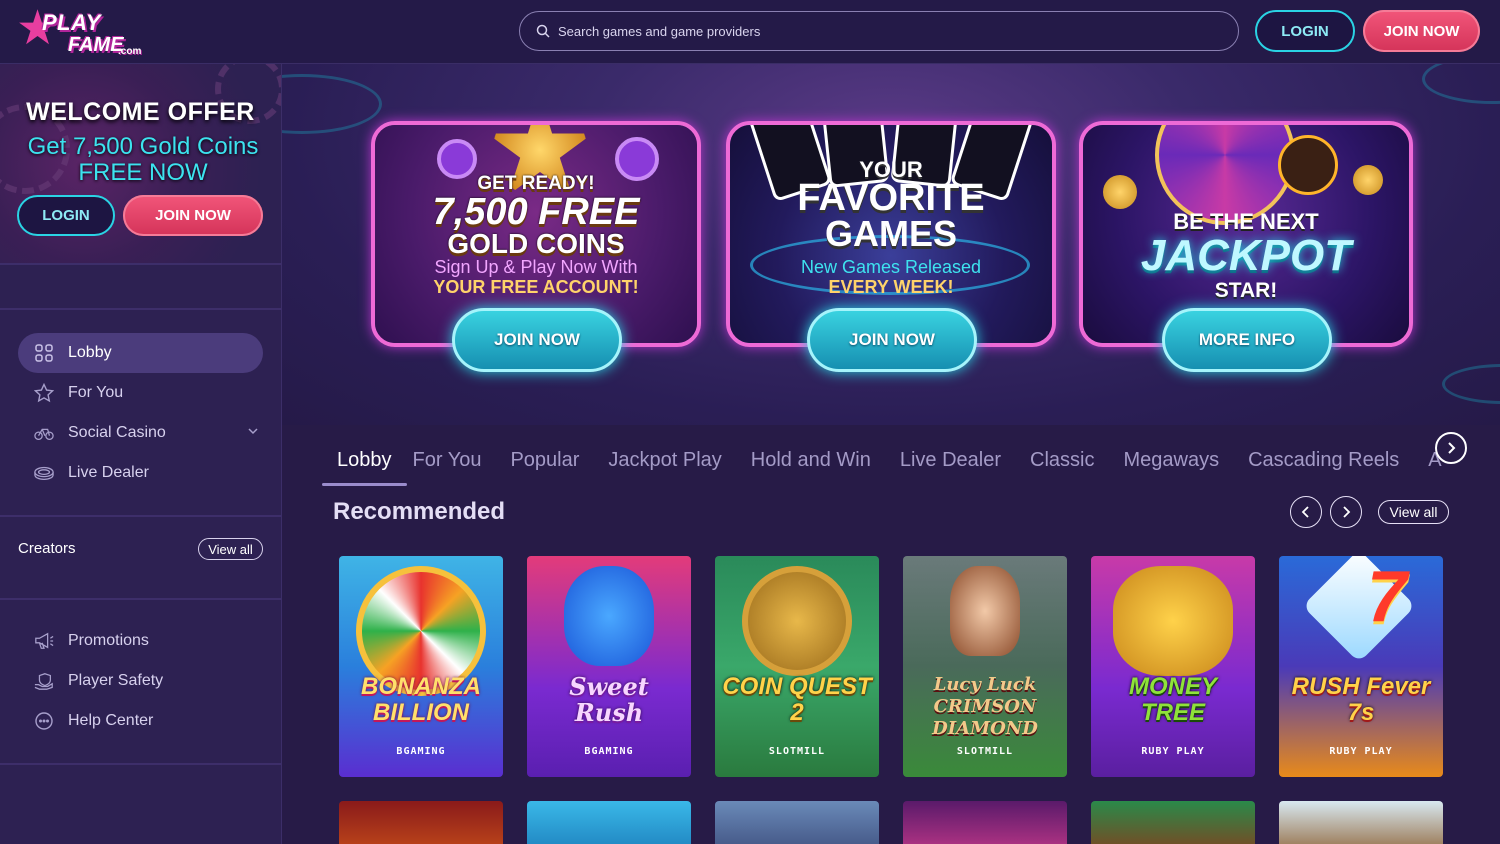 Image resolution: width=1500 pixels, height=844 pixels. Describe the element at coordinates (143, 146) in the screenshot. I see `welcome-offer-line1: Get 7,500 Gold Coins` at that location.